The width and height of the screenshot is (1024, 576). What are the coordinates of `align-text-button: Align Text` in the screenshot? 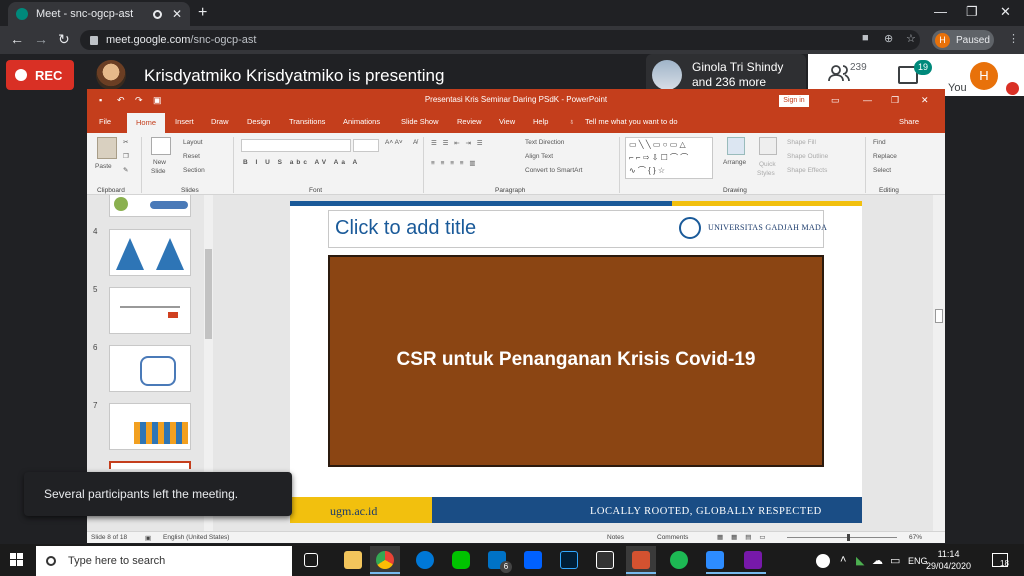 It's located at (539, 156).